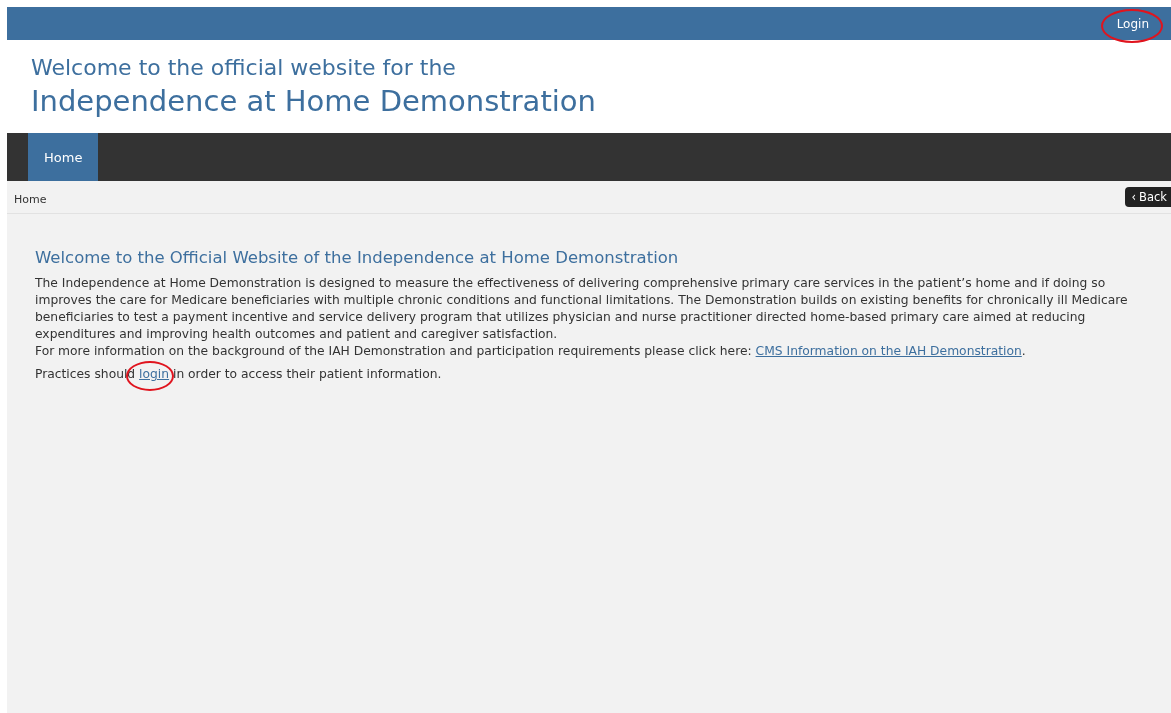 The height and width of the screenshot is (713, 1171). Describe the element at coordinates (581, 308) in the screenshot. I see `body-text: The Independence at Home Demonstration is designed to measure the effectiveness of delivering comprehensive primary care services in the patient’s home and if doing so improves the care for Medicare beneficiaries with multiple chronic conditions and functional limitations. The Demonstration builds on existing benefits for chronically ill Medicare beneficiaries to test a payment incentive and service delivery program that utilizes physician and nurse practitioner directed home-based primary care aimed at reducing expenditures and improving health outcomes and patient and caregiver satisfaction.` at that location.